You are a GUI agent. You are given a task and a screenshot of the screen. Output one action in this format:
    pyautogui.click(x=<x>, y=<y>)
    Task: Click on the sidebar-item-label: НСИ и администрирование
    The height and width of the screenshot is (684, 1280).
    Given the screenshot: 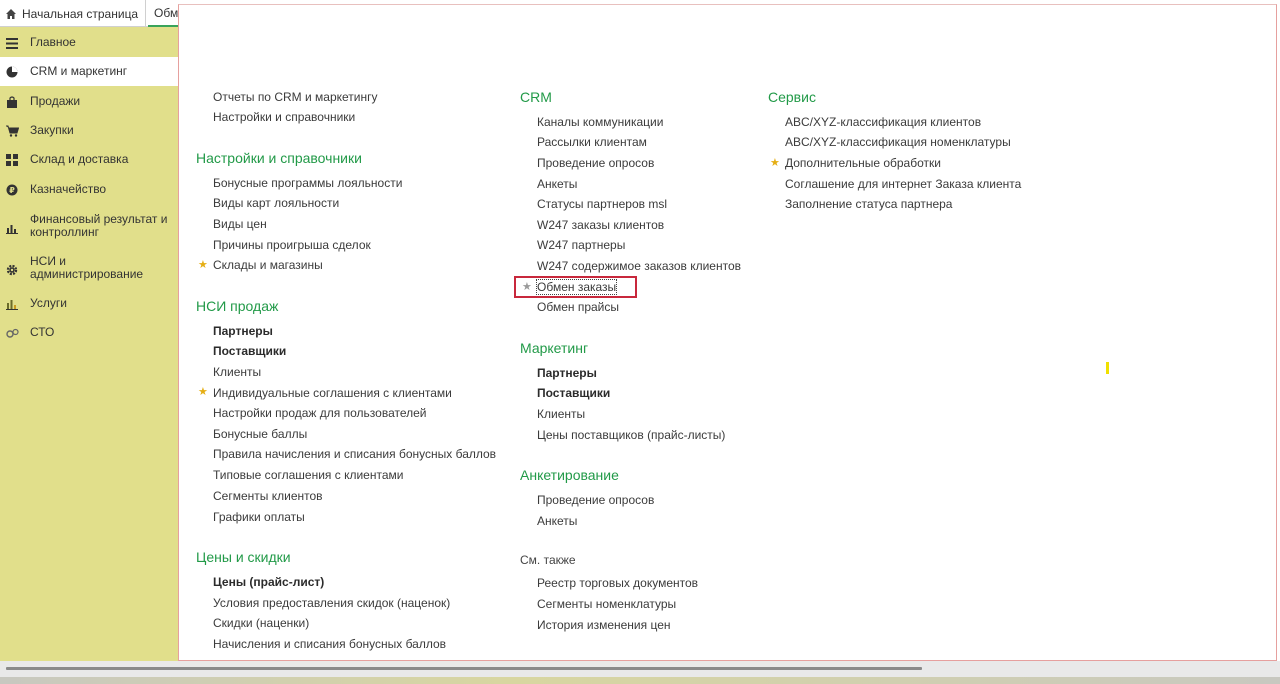 What is the action you would take?
    pyautogui.click(x=87, y=267)
    